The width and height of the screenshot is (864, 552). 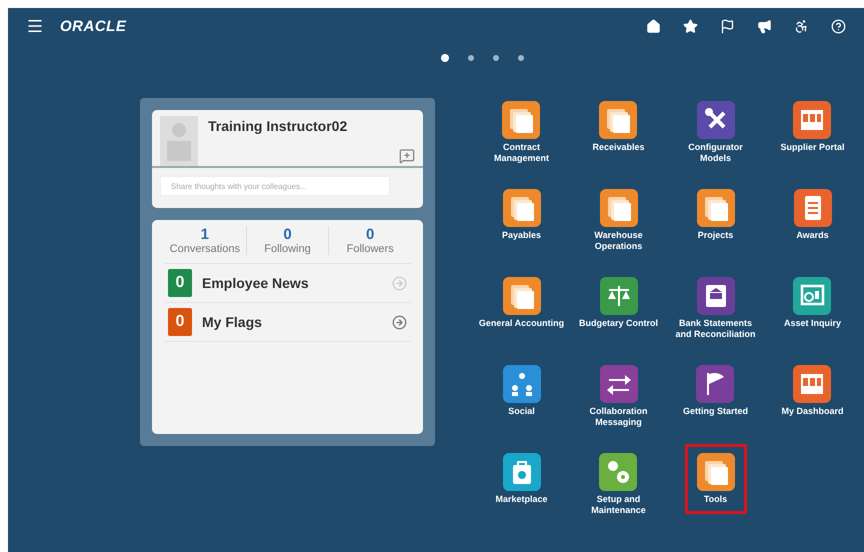 What do you see at coordinates (812, 323) in the screenshot?
I see `app-label: Asset Inquiry` at bounding box center [812, 323].